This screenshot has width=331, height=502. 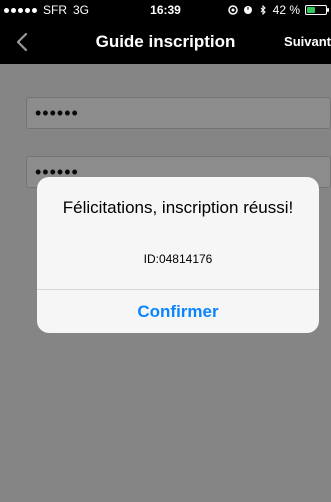 What do you see at coordinates (178, 207) in the screenshot?
I see `dialog-title: Félicitations, inscription réussi!` at bounding box center [178, 207].